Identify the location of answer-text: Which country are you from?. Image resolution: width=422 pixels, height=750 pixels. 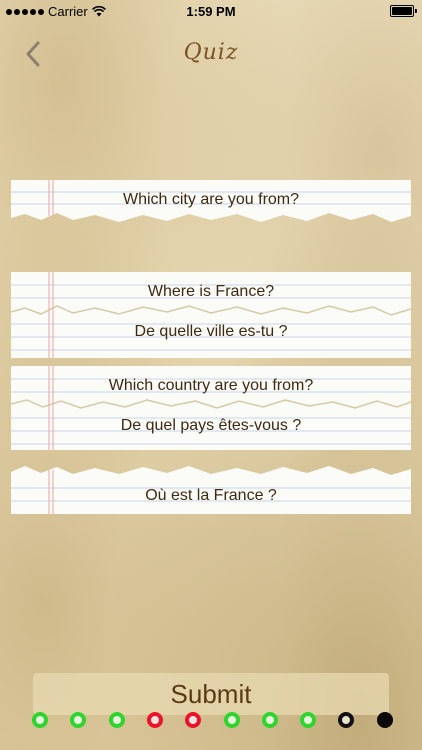
(211, 385).